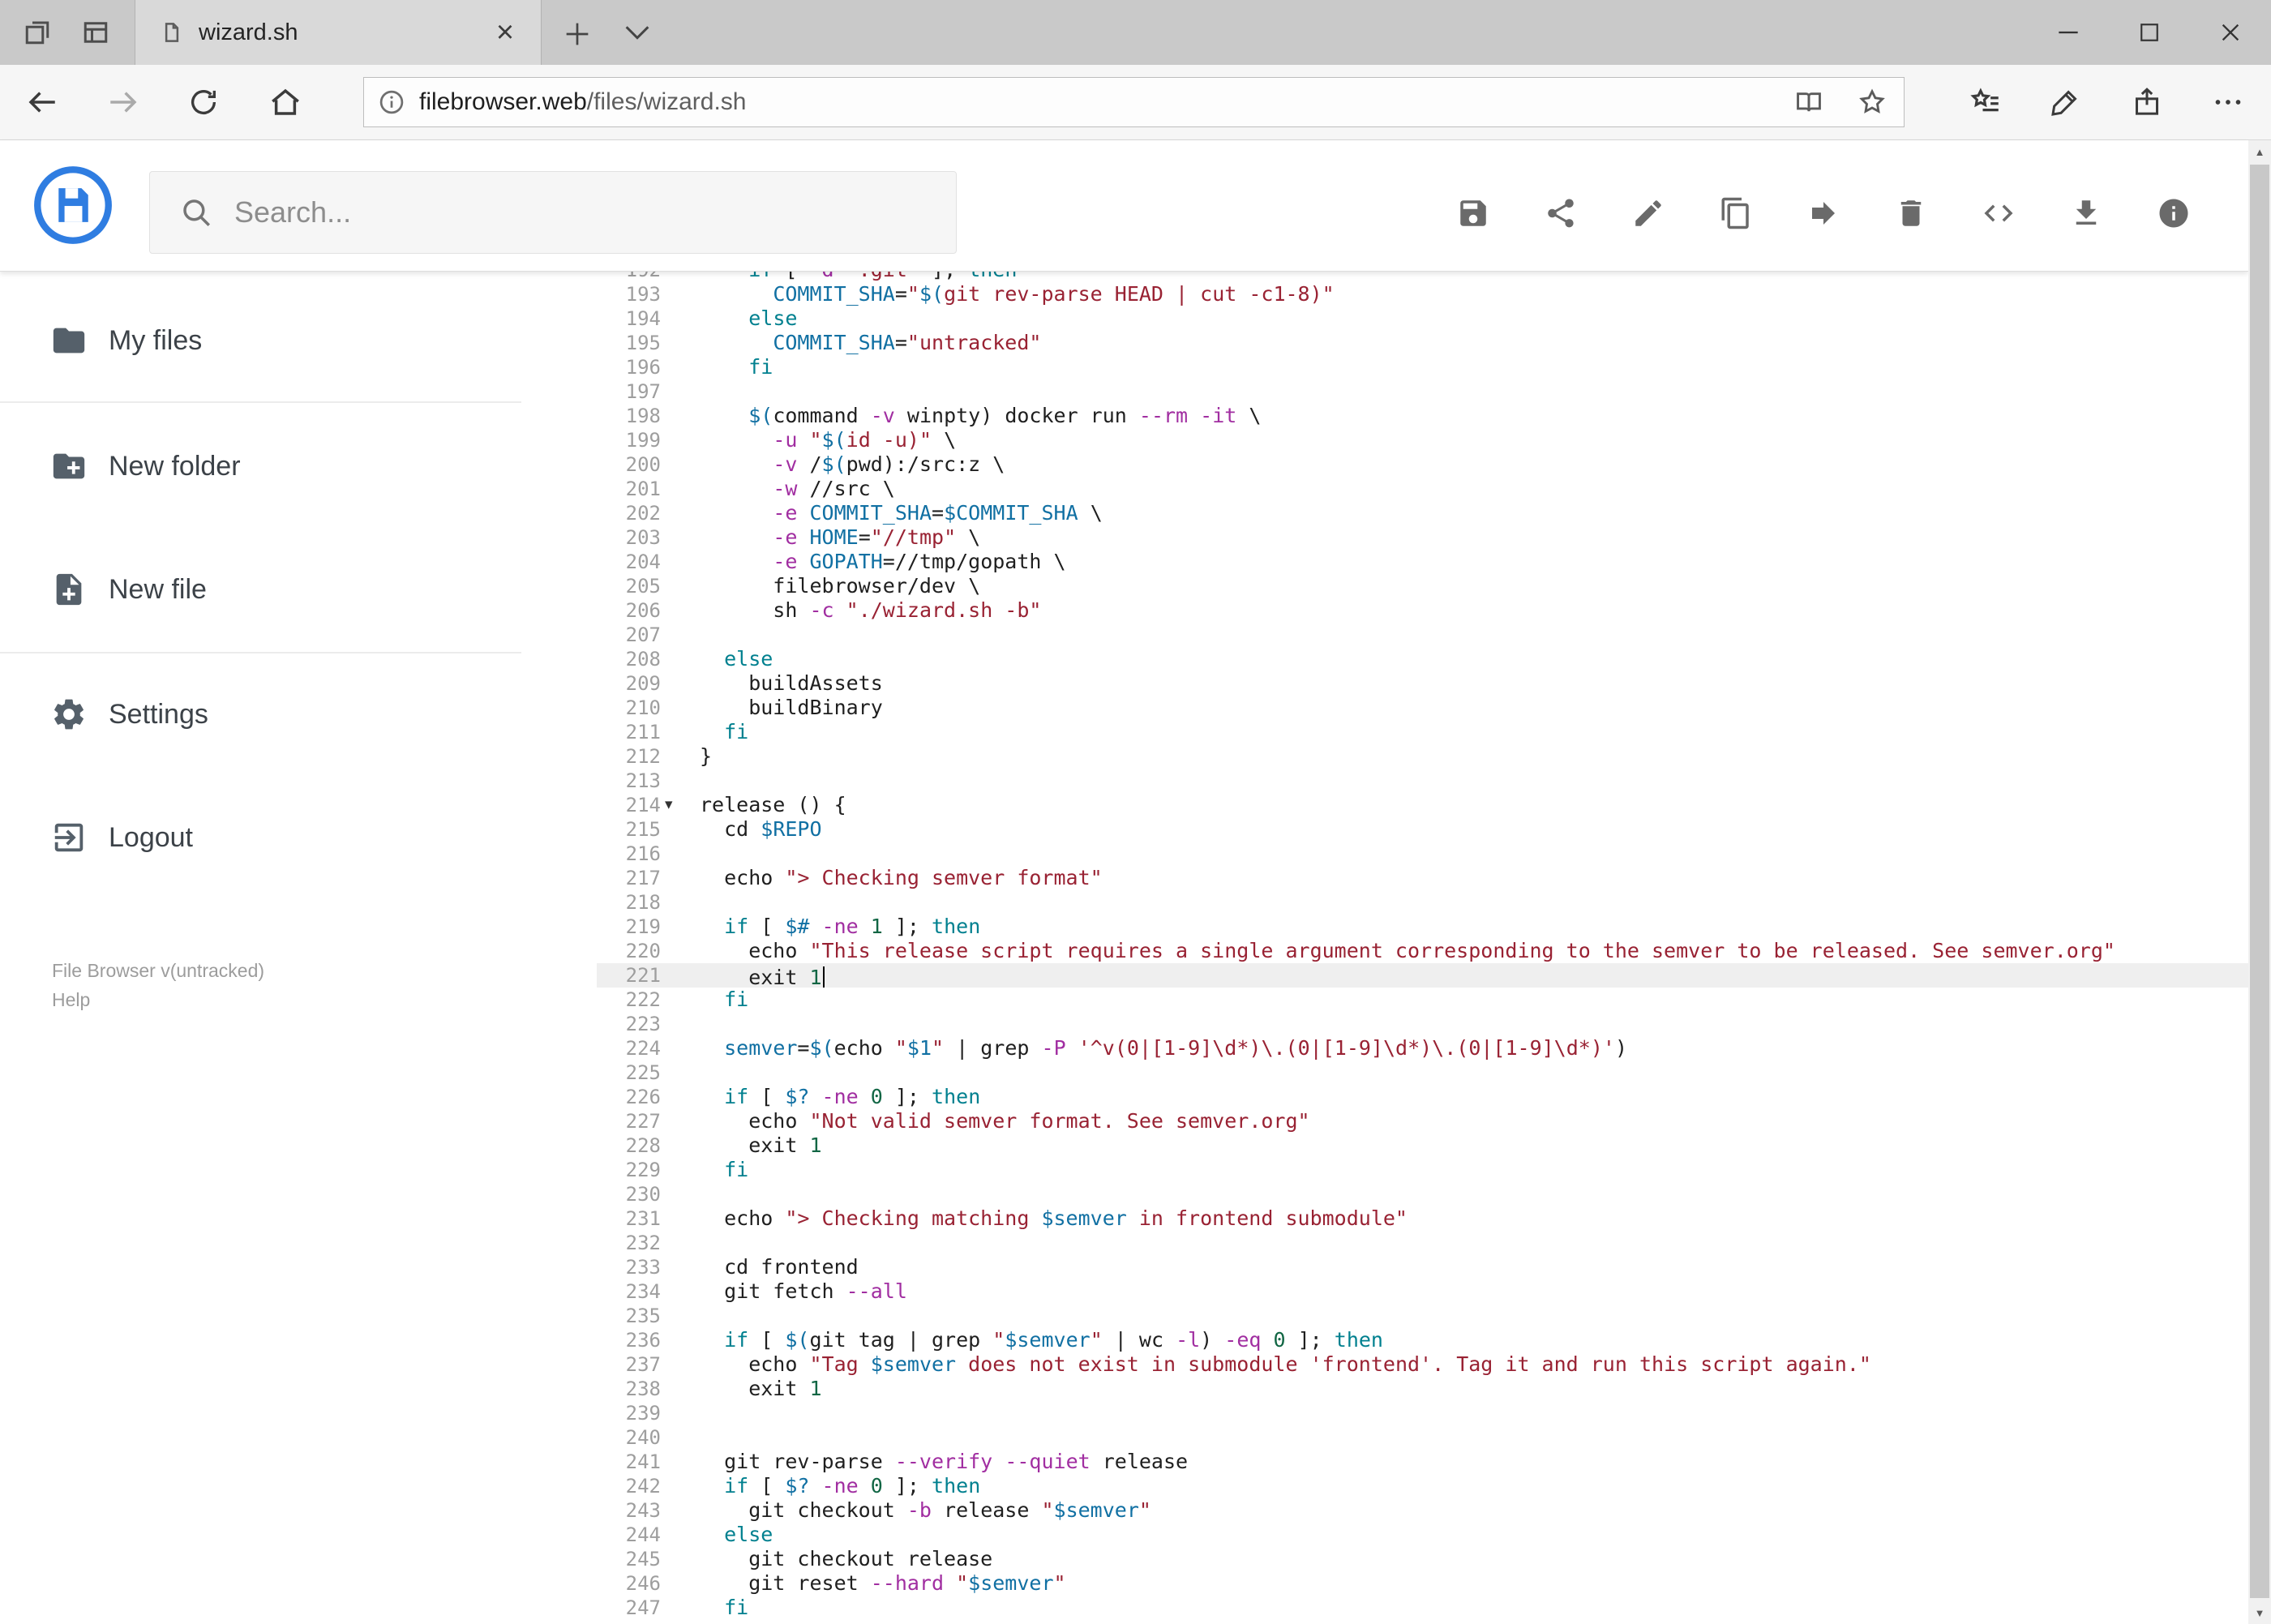  What do you see at coordinates (158, 1000) in the screenshot?
I see `help-link: Help` at bounding box center [158, 1000].